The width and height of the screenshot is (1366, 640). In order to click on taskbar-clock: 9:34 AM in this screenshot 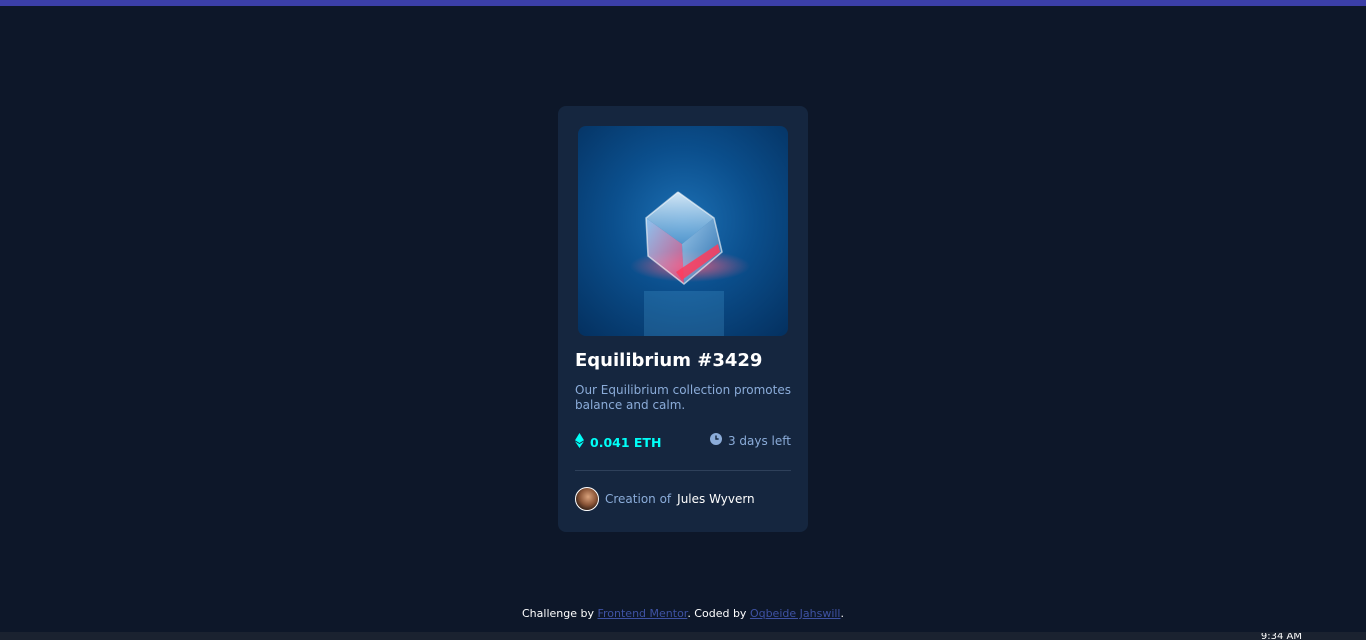, I will do `click(1281, 636)`.